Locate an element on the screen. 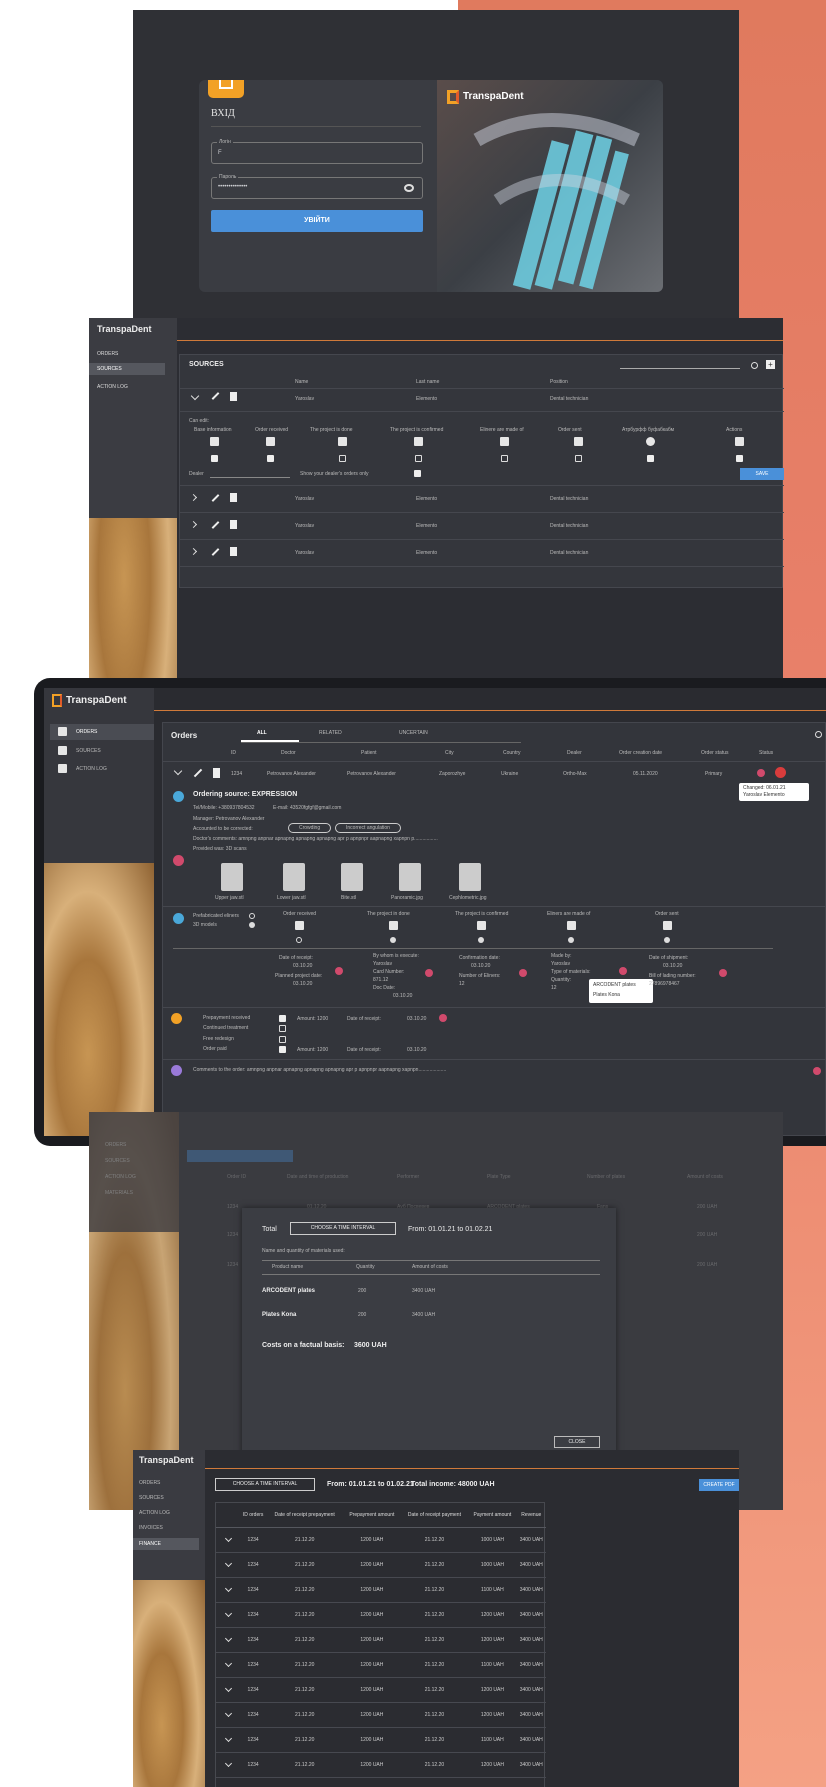 The image size is (826, 1787). close-button: CLOSE is located at coordinates (577, 1442).